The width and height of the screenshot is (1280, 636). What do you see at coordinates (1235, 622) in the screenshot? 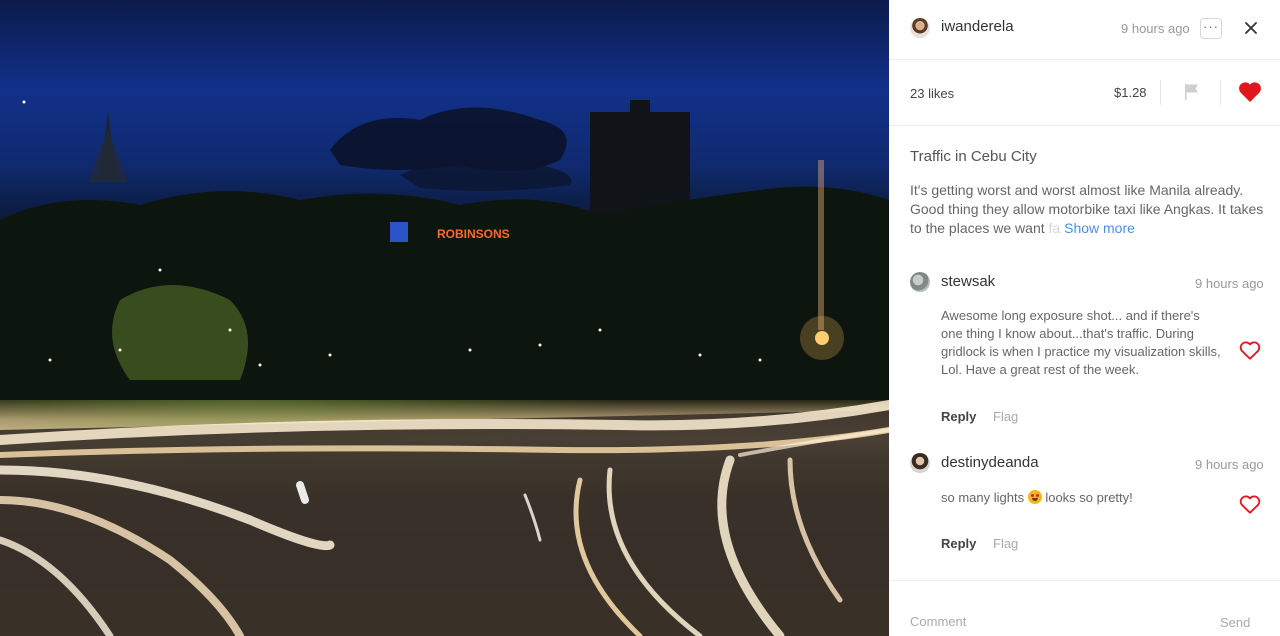
I see `send-button: Send` at bounding box center [1235, 622].